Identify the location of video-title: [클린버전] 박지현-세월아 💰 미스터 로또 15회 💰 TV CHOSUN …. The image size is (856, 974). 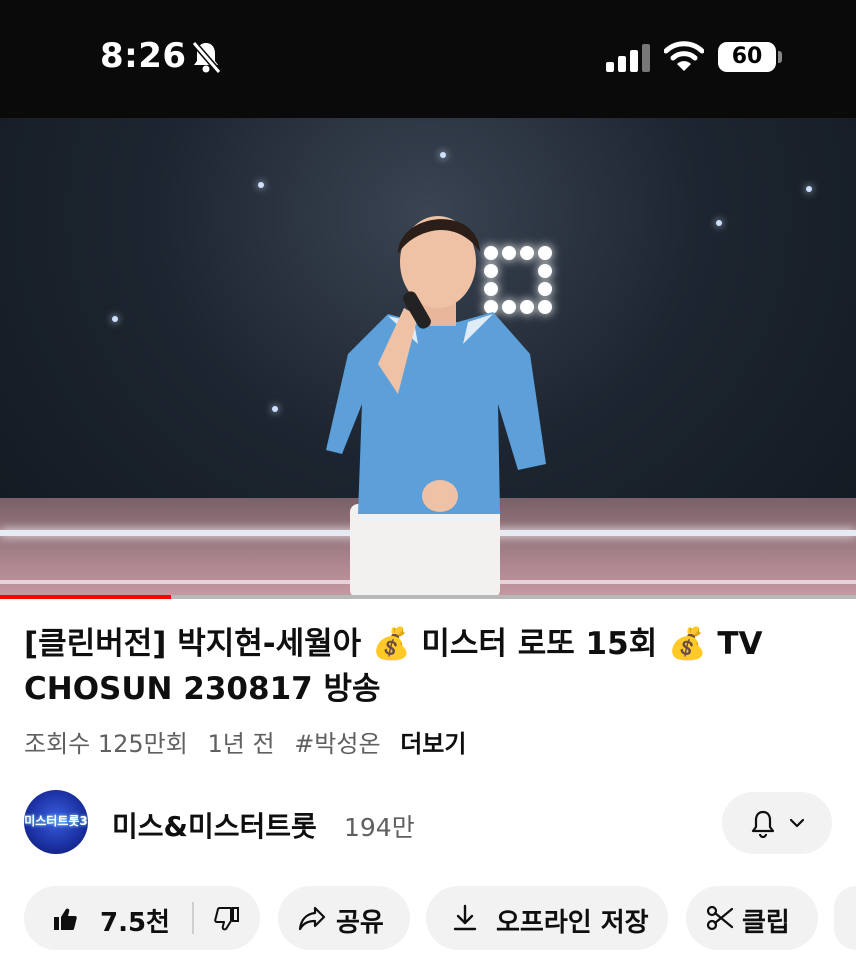
(424, 667).